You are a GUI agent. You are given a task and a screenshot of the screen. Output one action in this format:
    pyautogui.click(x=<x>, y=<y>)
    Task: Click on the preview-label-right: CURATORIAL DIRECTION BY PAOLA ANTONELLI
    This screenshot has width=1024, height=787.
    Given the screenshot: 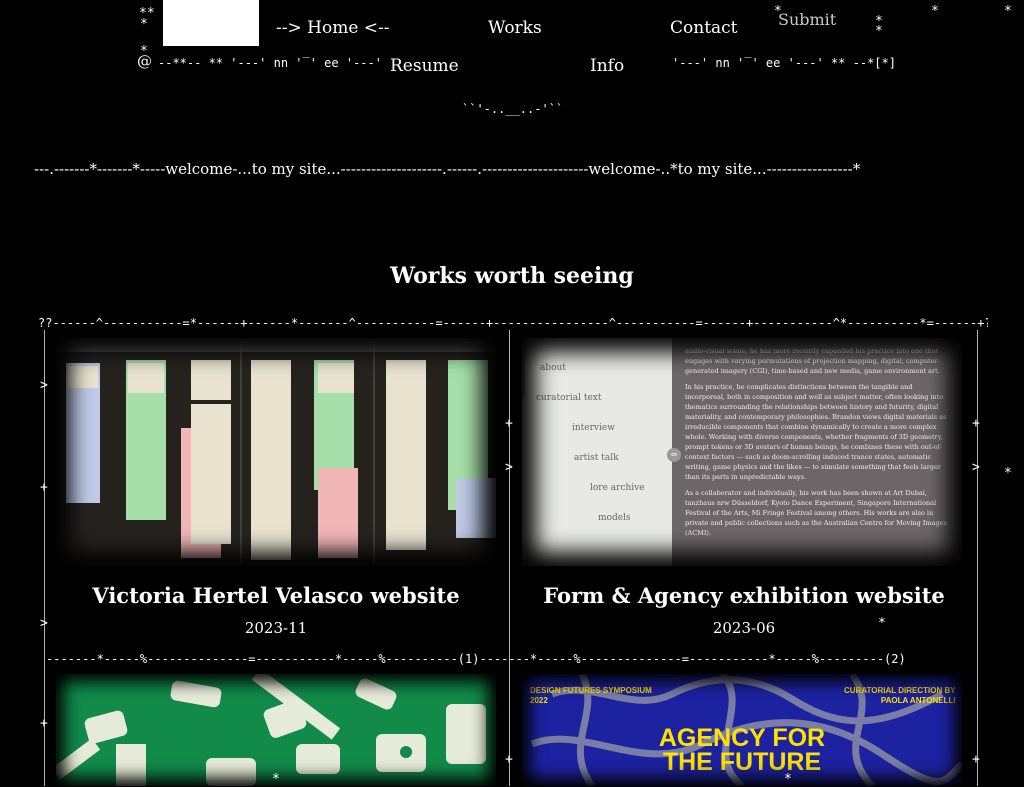 What is the action you would take?
    pyautogui.click(x=900, y=695)
    